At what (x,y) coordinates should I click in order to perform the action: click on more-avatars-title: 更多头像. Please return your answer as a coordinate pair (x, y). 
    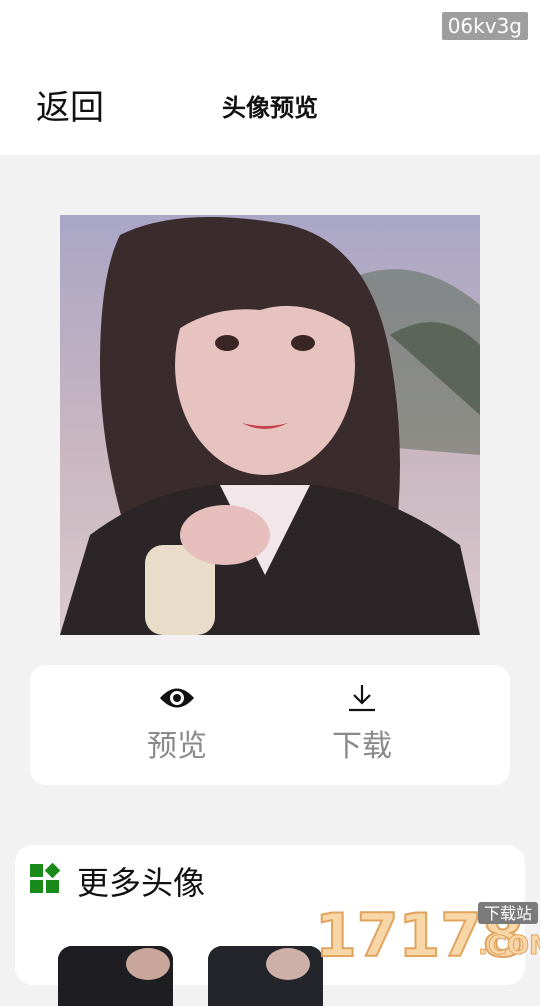
    Looking at the image, I should click on (141, 883).